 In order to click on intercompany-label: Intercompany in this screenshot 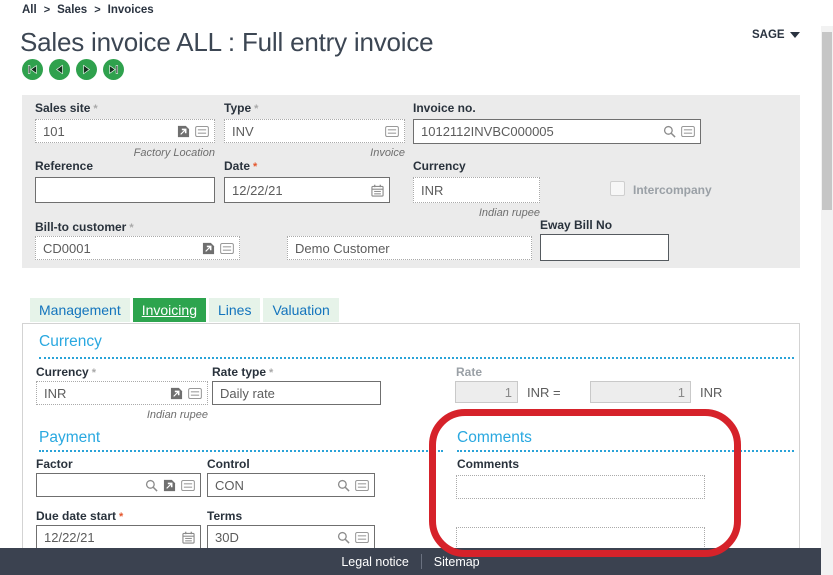, I will do `click(672, 190)`.